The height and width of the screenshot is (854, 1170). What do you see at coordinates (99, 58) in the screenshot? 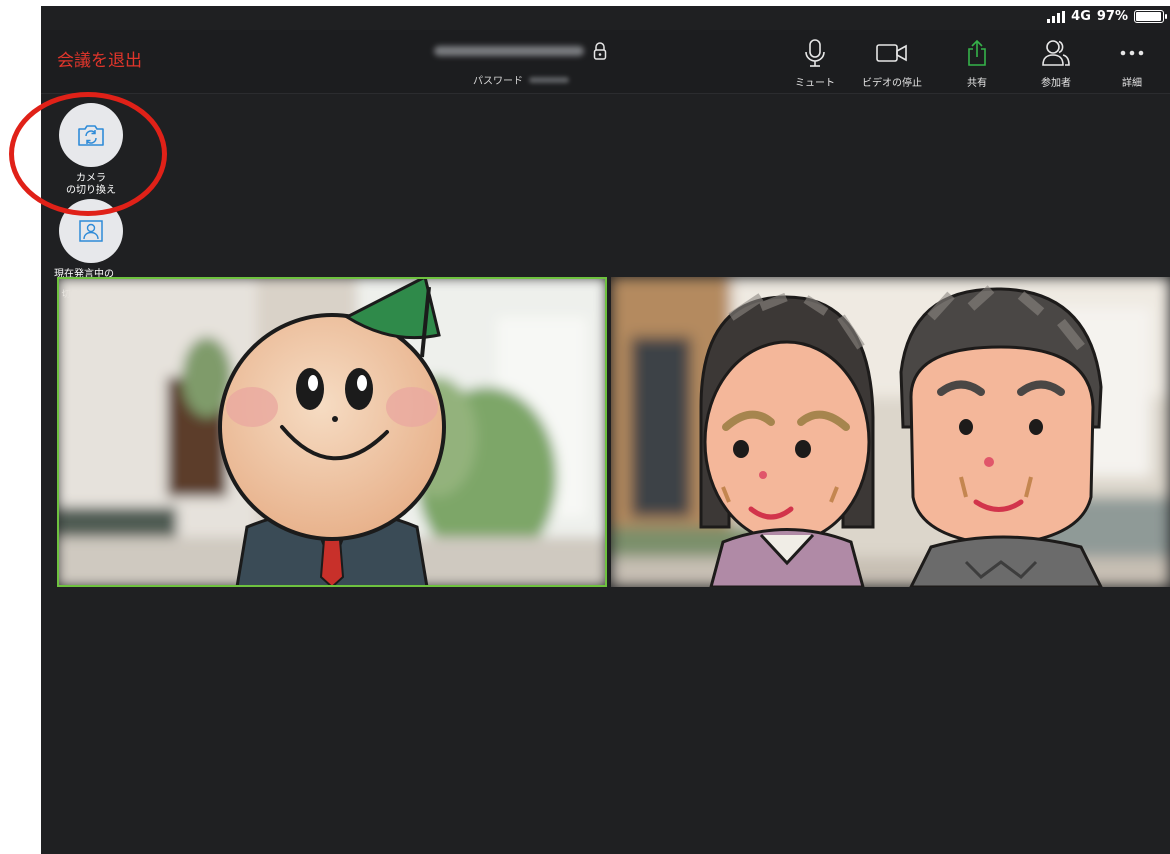
I see `leave-meeting-button: 会議を退出` at bounding box center [99, 58].